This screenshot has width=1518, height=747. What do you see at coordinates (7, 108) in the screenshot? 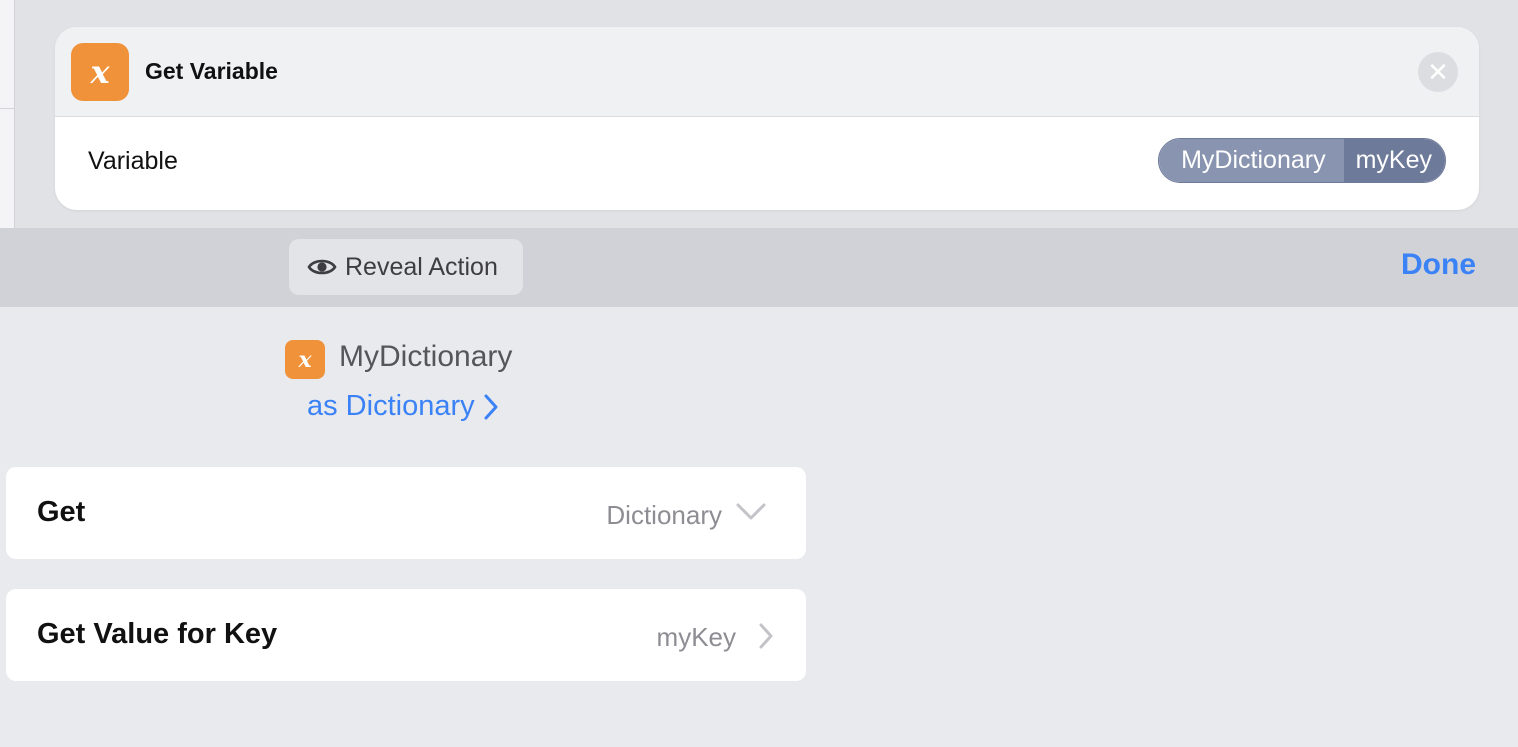
I see `divider` at bounding box center [7, 108].